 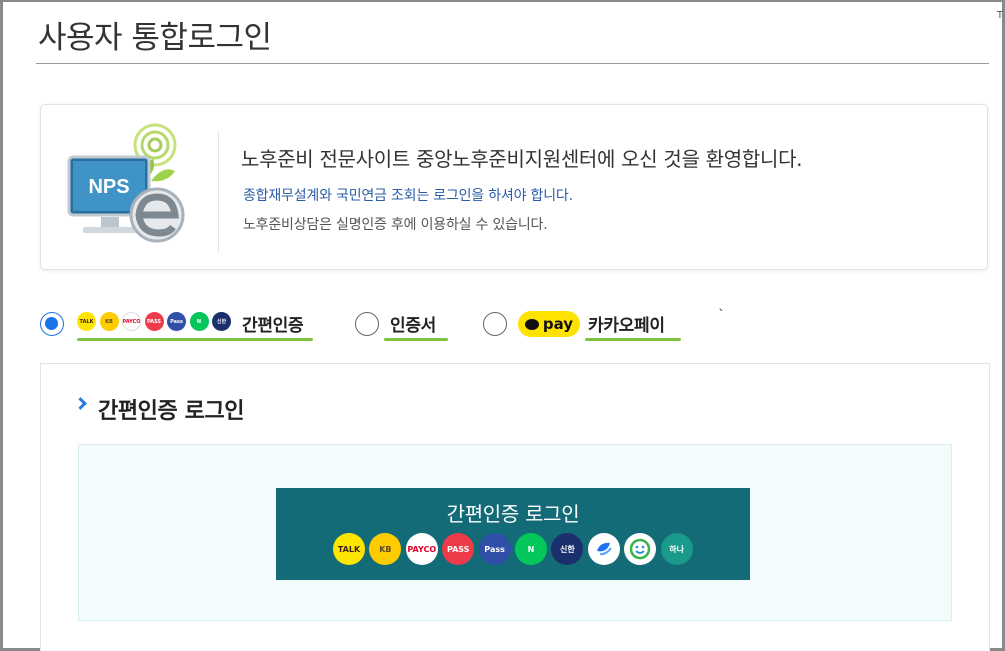 I want to click on certificate-label: 인증서, so click(x=413, y=323).